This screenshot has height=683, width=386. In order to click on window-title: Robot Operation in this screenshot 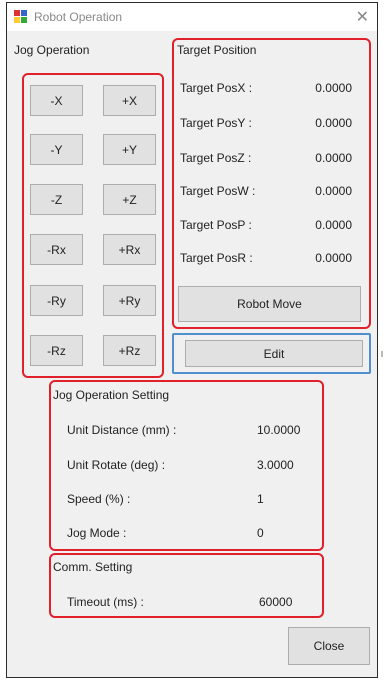, I will do `click(78, 17)`.